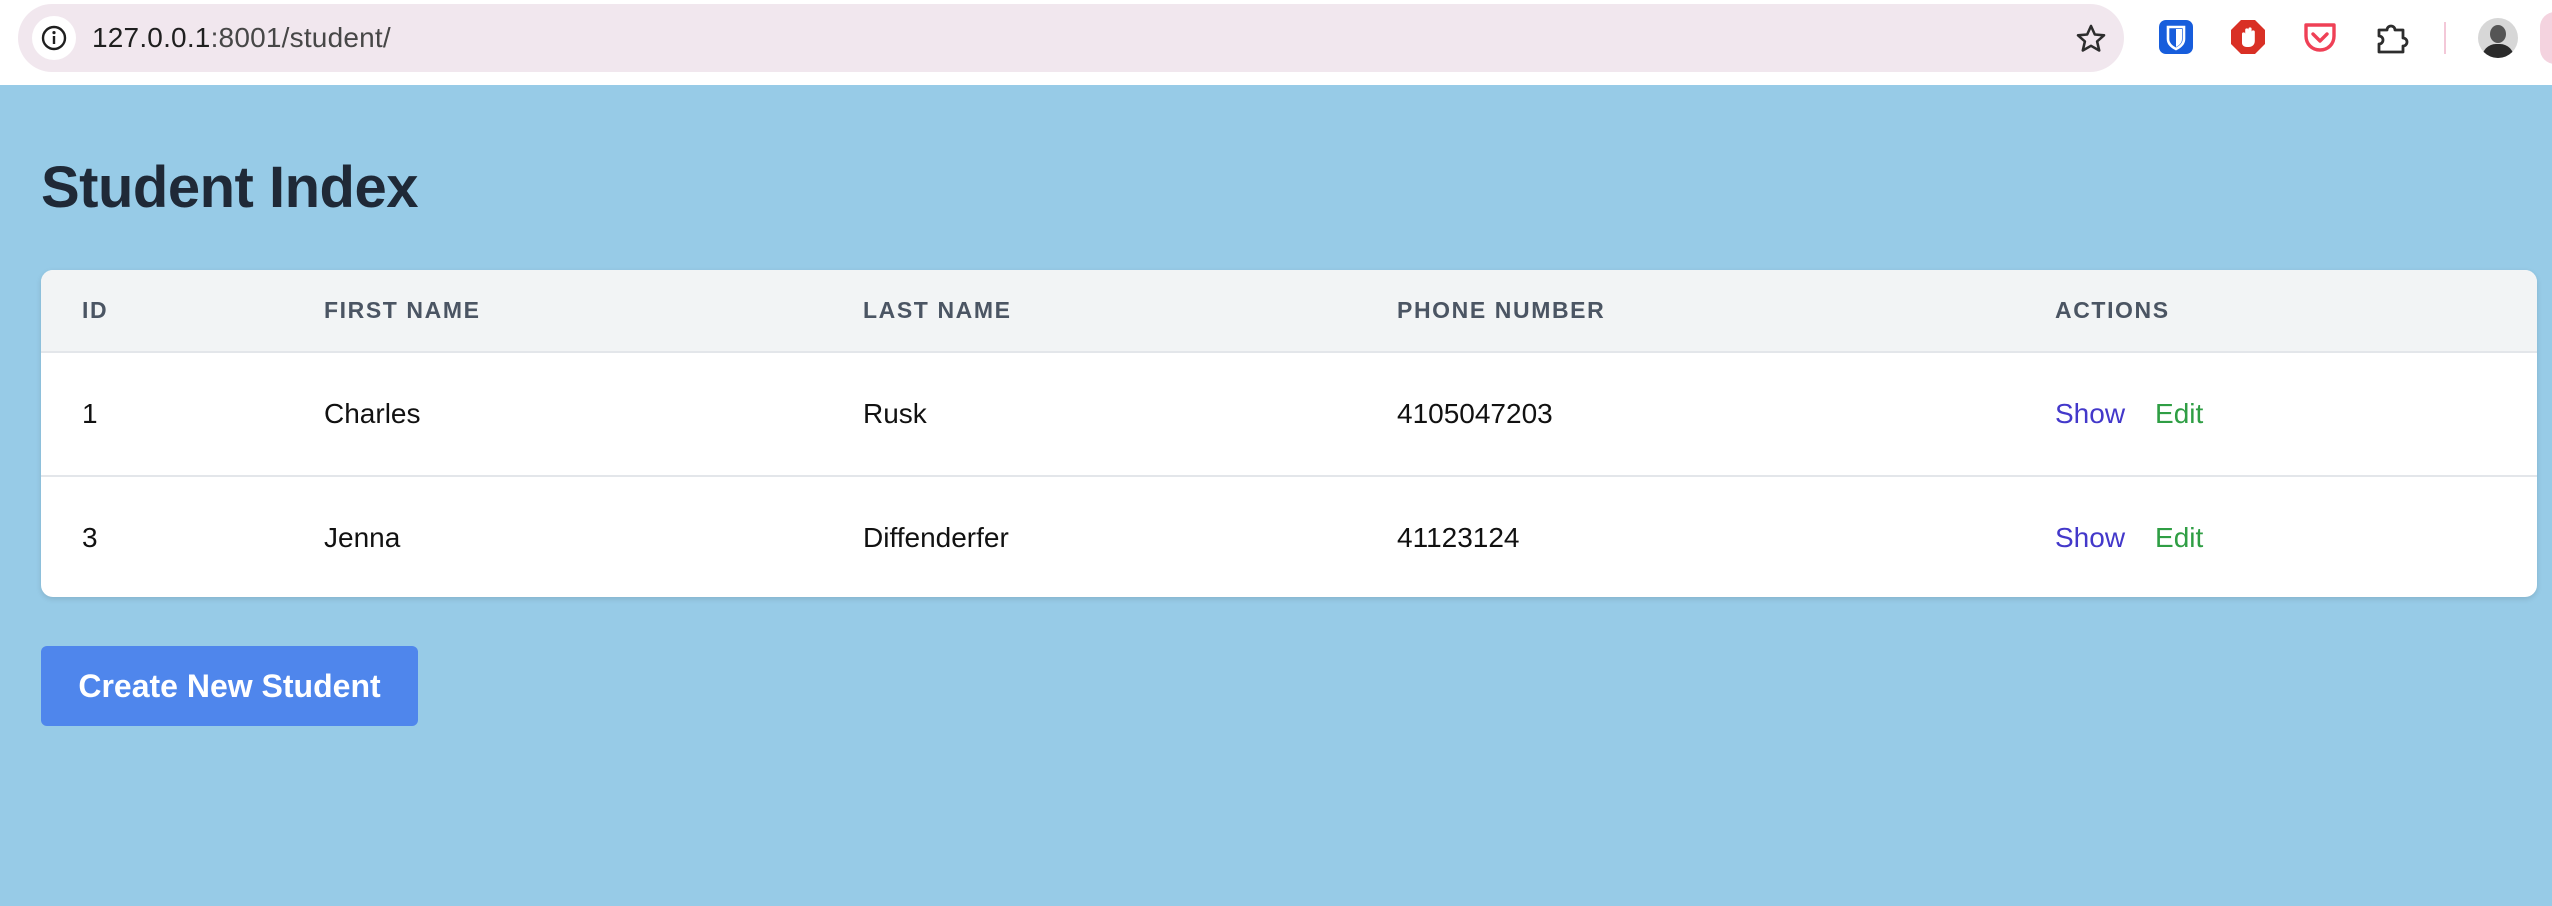  What do you see at coordinates (95, 310) in the screenshot?
I see `column-header-id: ID` at bounding box center [95, 310].